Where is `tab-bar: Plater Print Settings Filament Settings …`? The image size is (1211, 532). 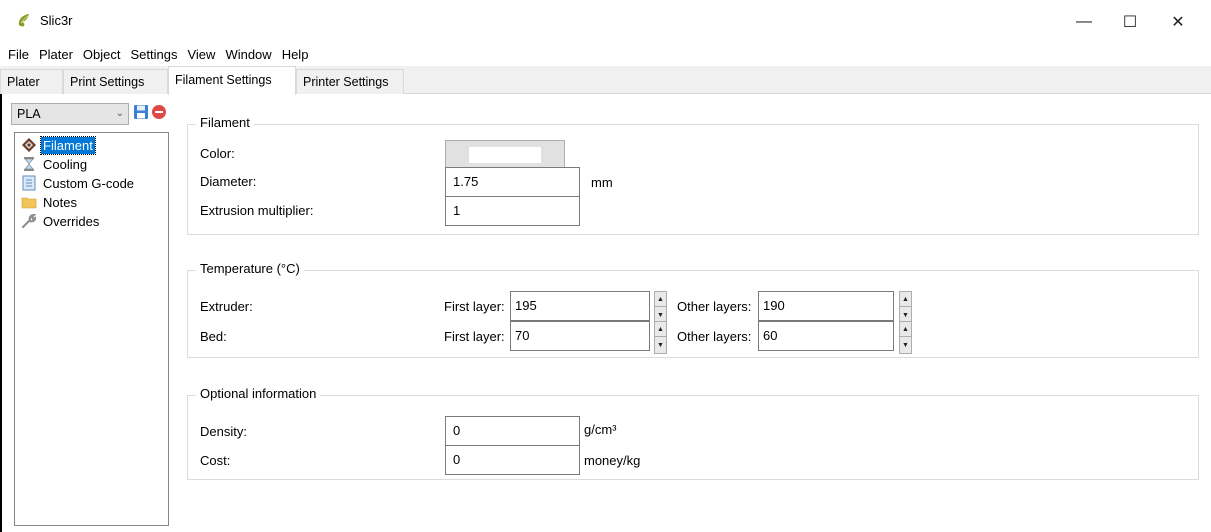
tab-bar: Plater Print Settings Filament Settings … is located at coordinates (605, 80).